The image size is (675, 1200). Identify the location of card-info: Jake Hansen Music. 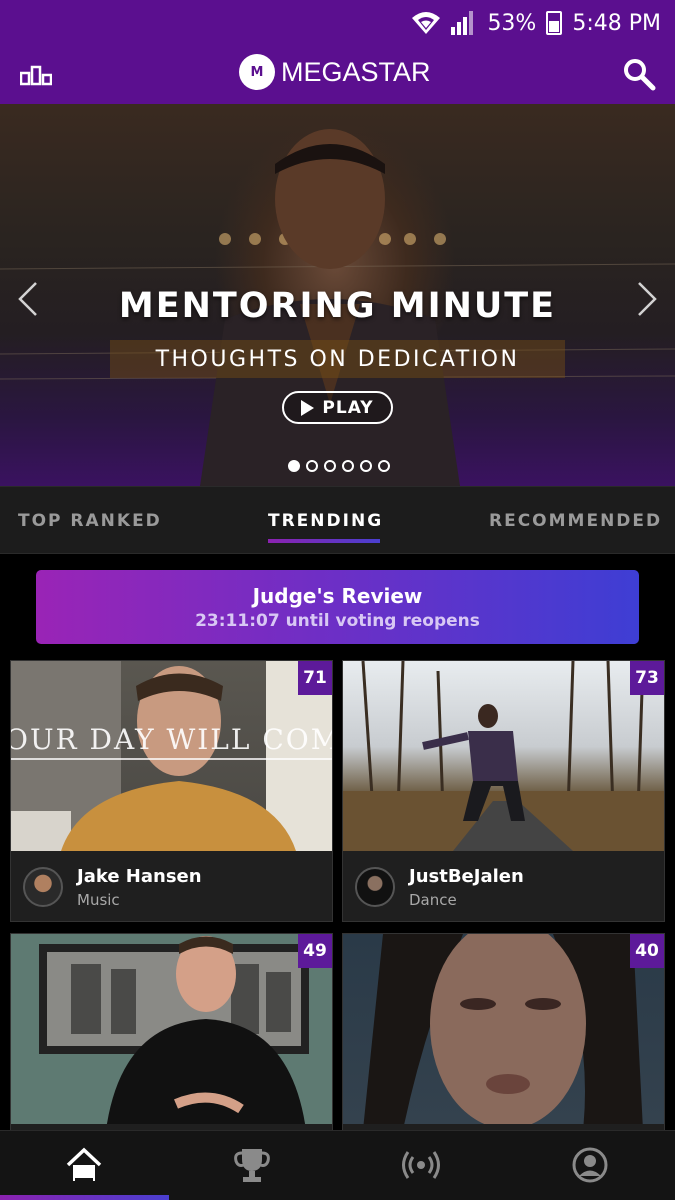
(171, 886).